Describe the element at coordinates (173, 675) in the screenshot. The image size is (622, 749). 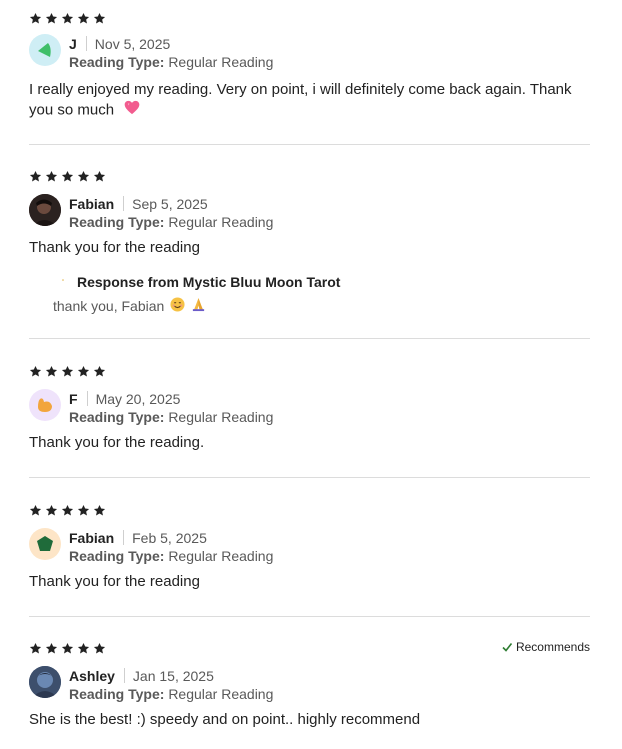
I see `review-date: Jan 15, 2025` at that location.